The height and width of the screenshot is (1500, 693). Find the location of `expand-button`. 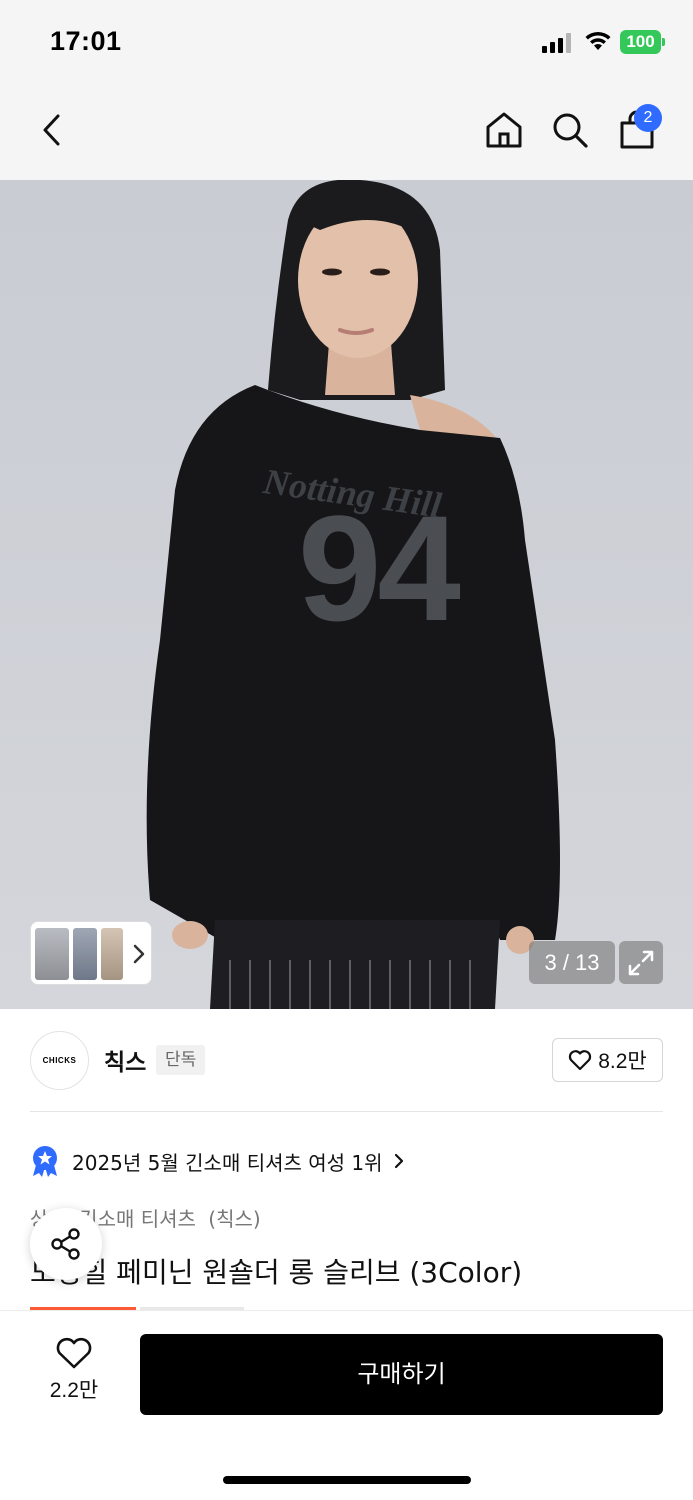

expand-button is located at coordinates (641, 962).